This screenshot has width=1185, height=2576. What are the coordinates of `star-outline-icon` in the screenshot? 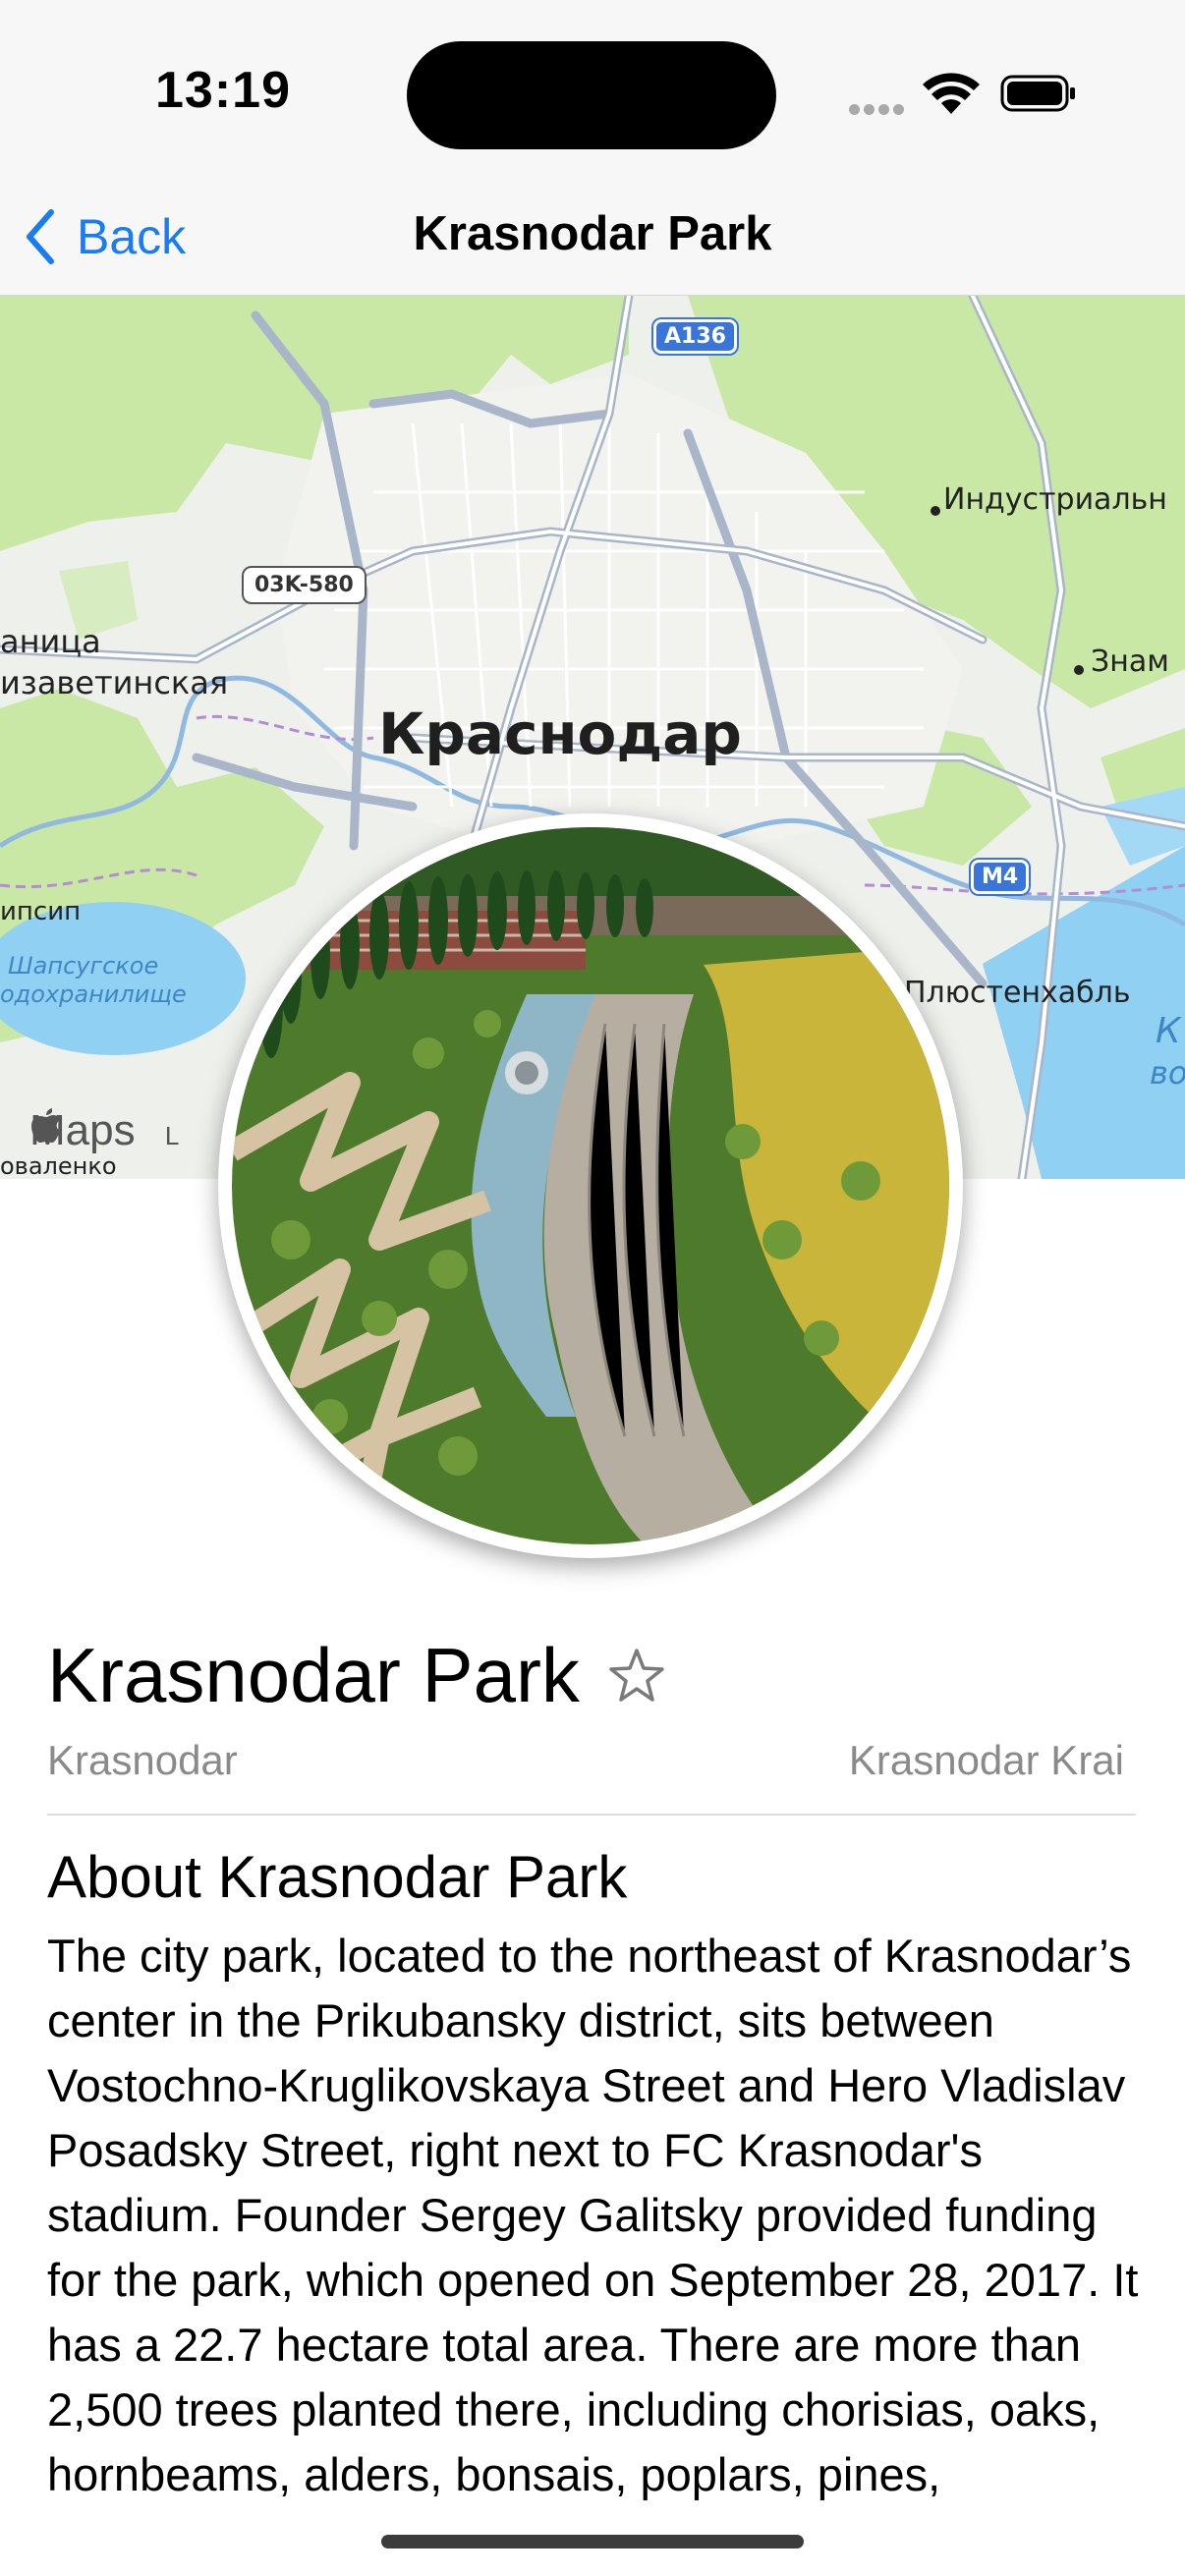 It's located at (637, 1676).